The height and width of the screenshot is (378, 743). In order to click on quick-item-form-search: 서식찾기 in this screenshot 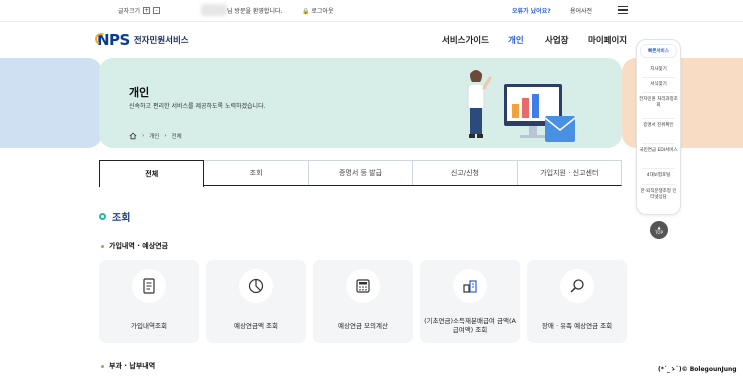, I will do `click(658, 85)`.